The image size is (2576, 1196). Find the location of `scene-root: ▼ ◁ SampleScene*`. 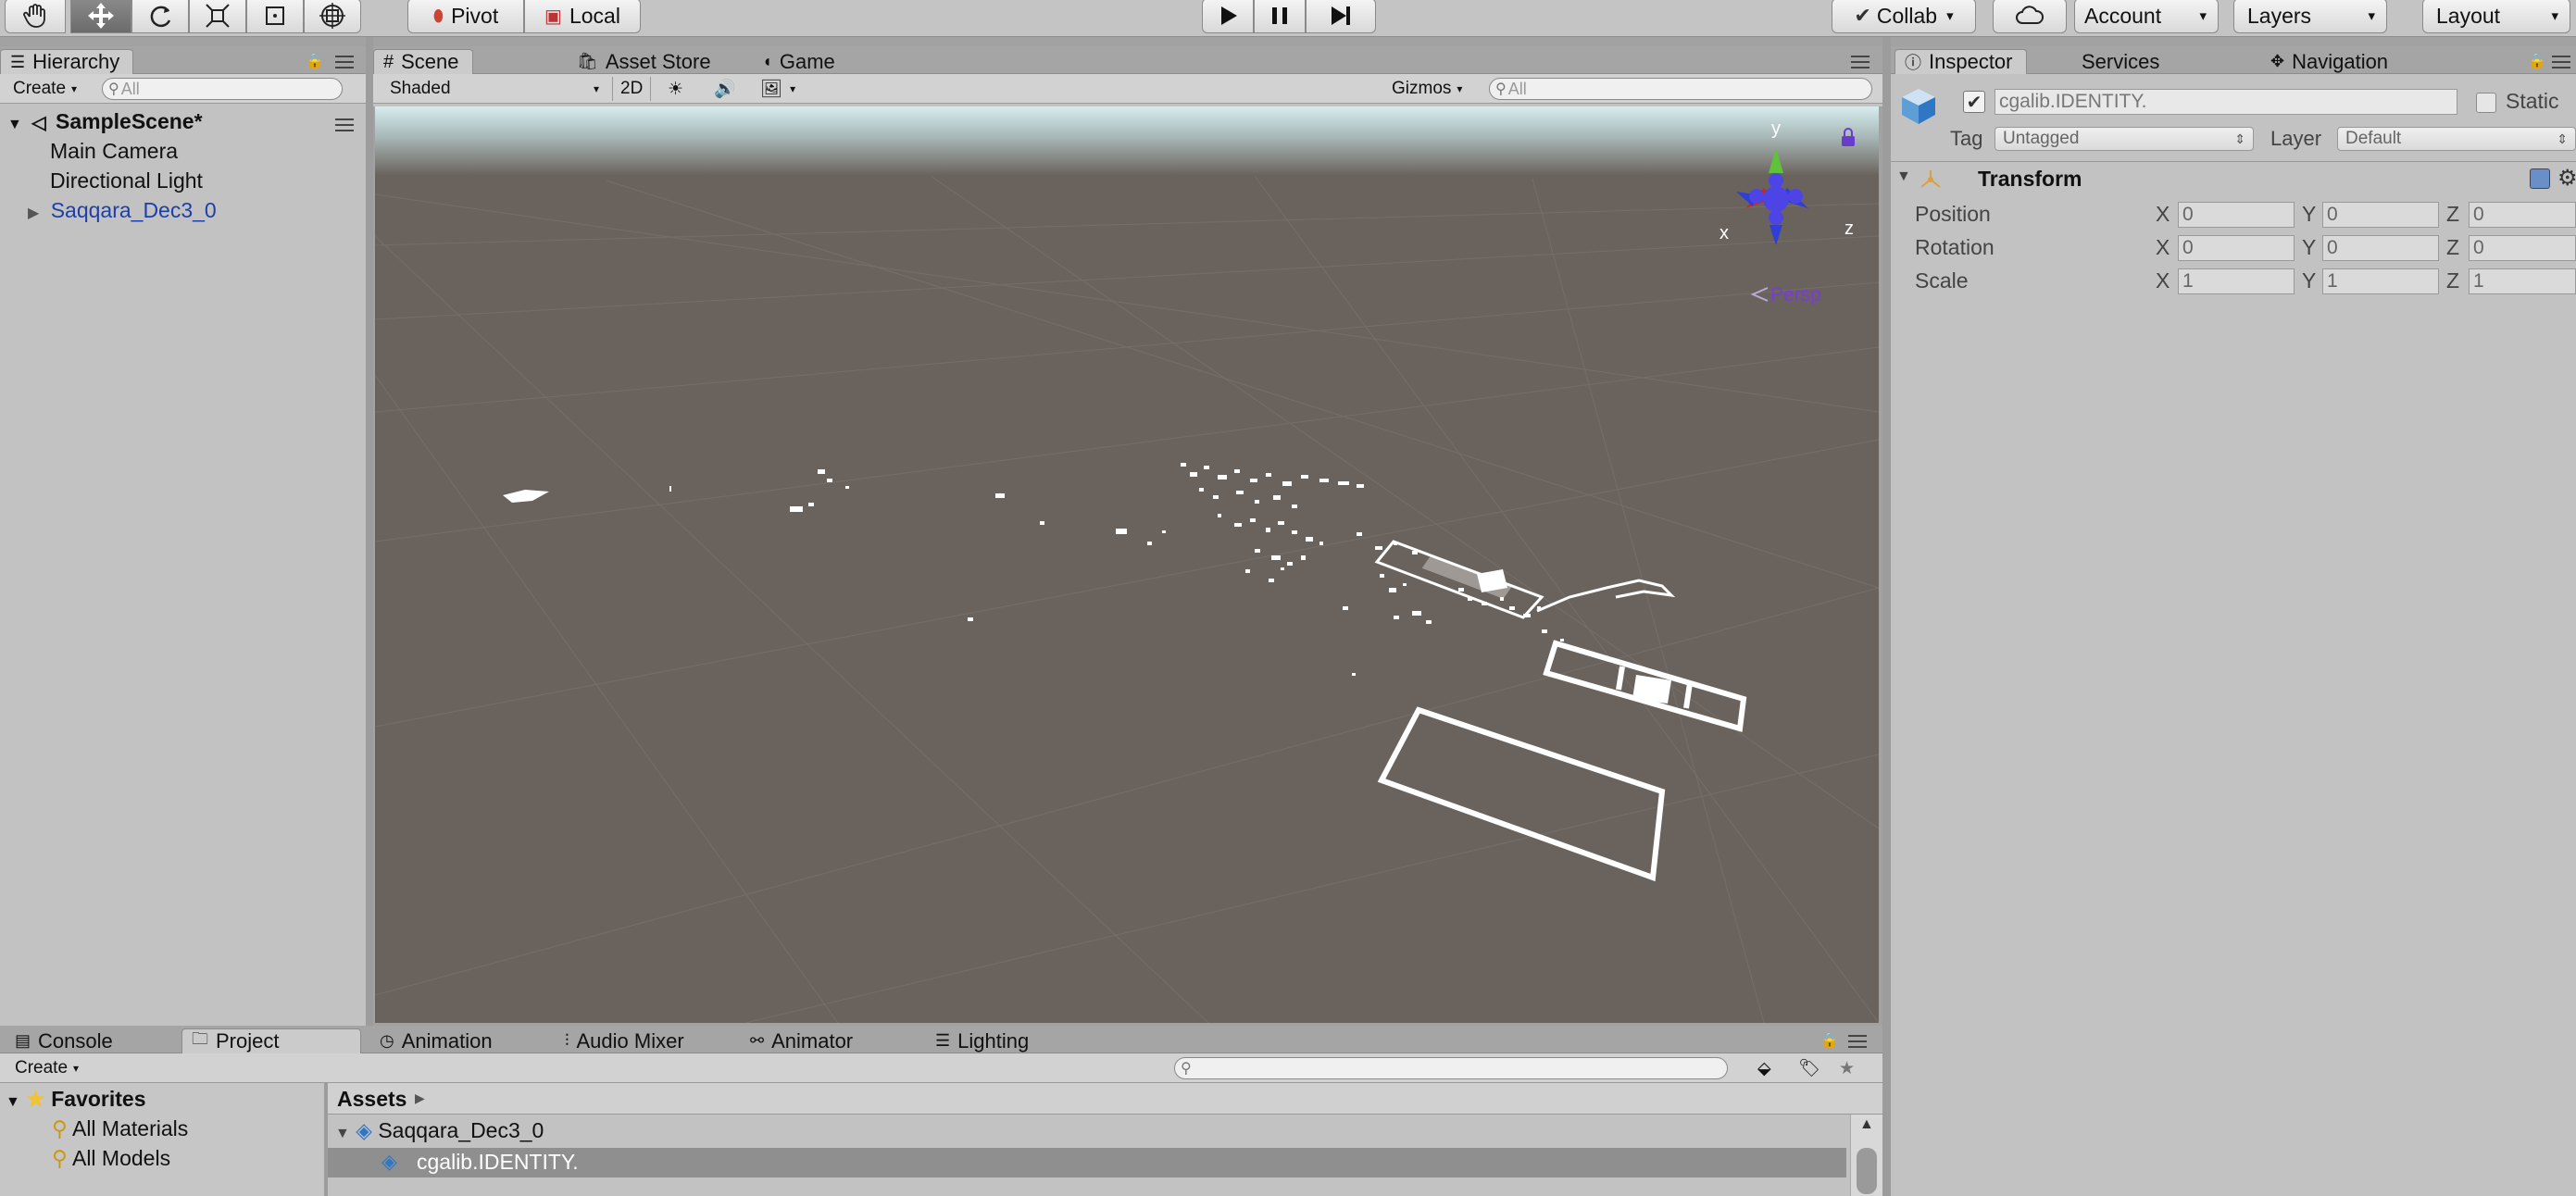

scene-root: ▼ ◁ SampleScene* is located at coordinates (105, 121).